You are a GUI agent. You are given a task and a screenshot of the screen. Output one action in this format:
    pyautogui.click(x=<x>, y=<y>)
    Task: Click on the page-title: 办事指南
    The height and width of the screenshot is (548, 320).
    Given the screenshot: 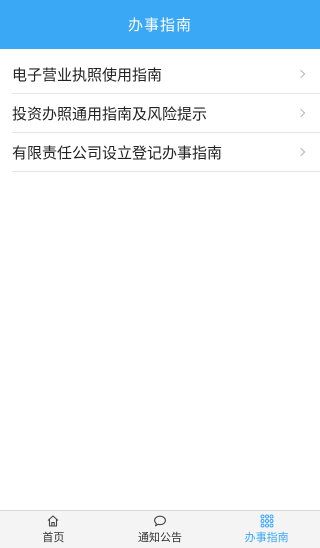 What is the action you would take?
    pyautogui.click(x=159, y=25)
    